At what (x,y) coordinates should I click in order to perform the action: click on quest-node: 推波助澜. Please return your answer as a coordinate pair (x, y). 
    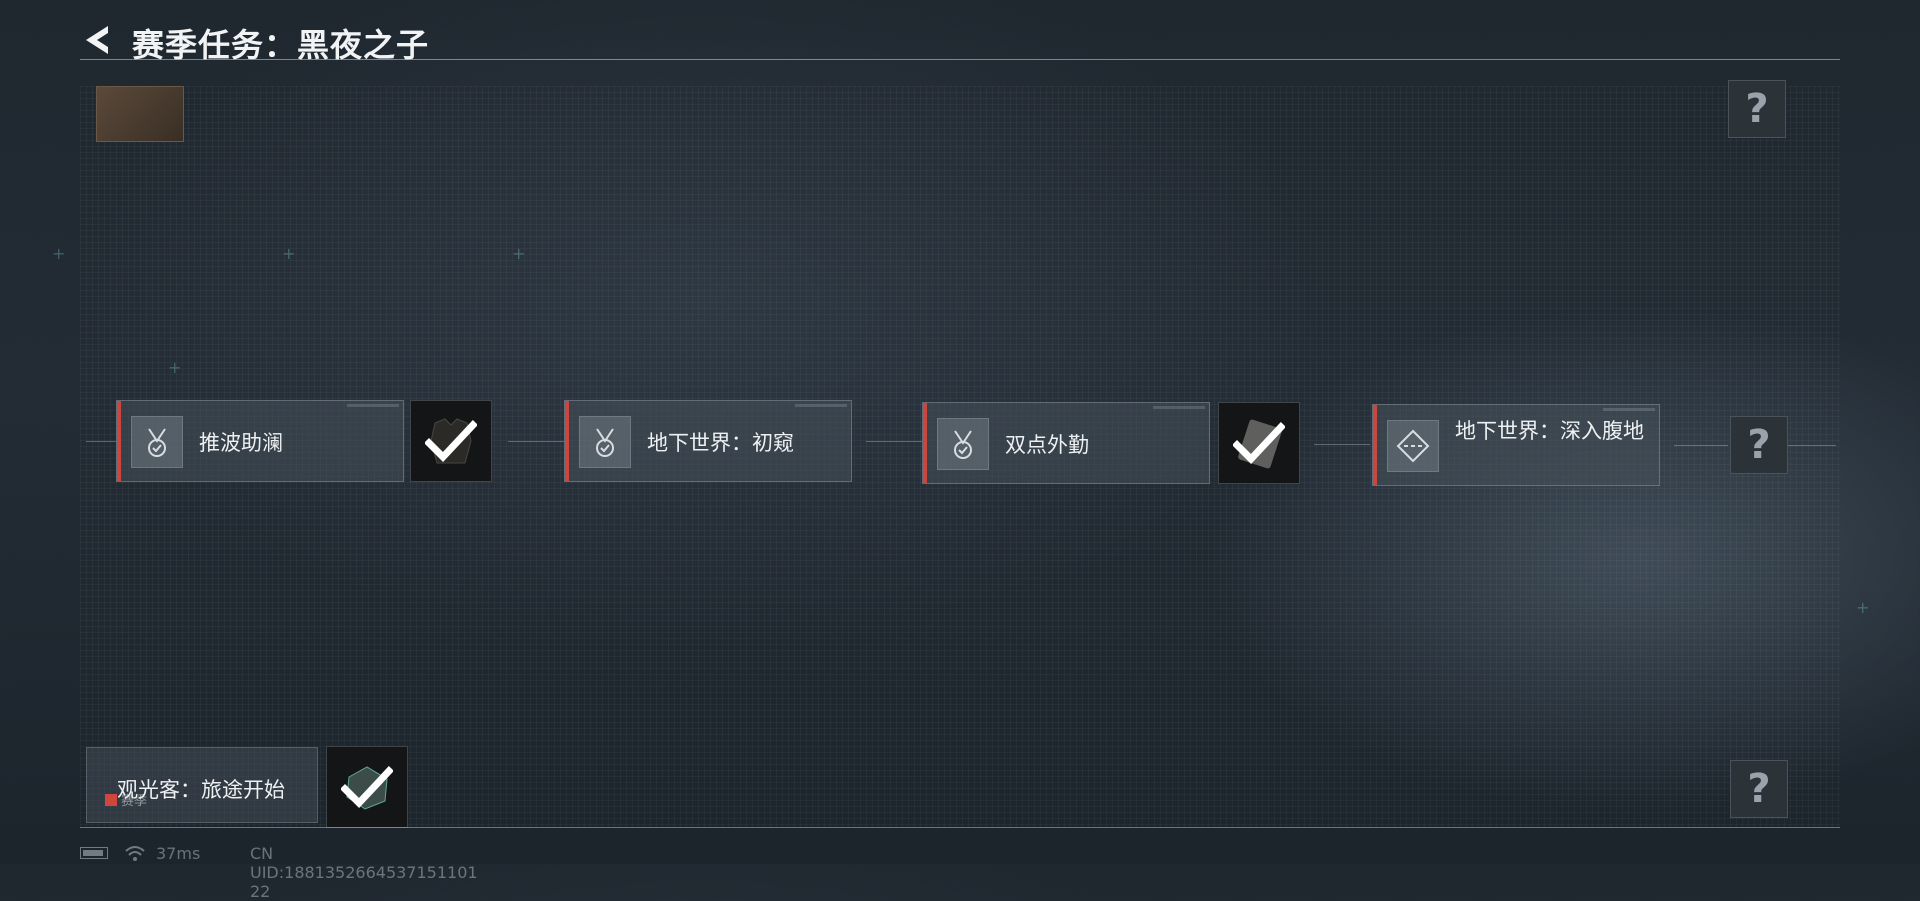
    Looking at the image, I should click on (260, 441).